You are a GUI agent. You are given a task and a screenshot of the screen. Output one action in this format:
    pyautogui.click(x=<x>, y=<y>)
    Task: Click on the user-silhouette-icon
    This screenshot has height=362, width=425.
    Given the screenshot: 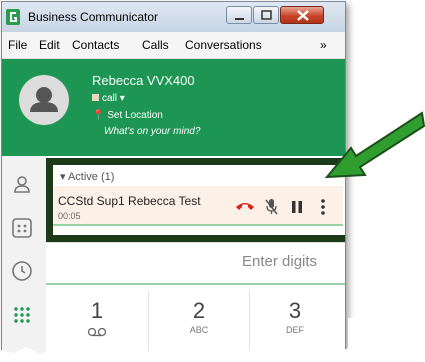 What is the action you would take?
    pyautogui.click(x=44, y=99)
    